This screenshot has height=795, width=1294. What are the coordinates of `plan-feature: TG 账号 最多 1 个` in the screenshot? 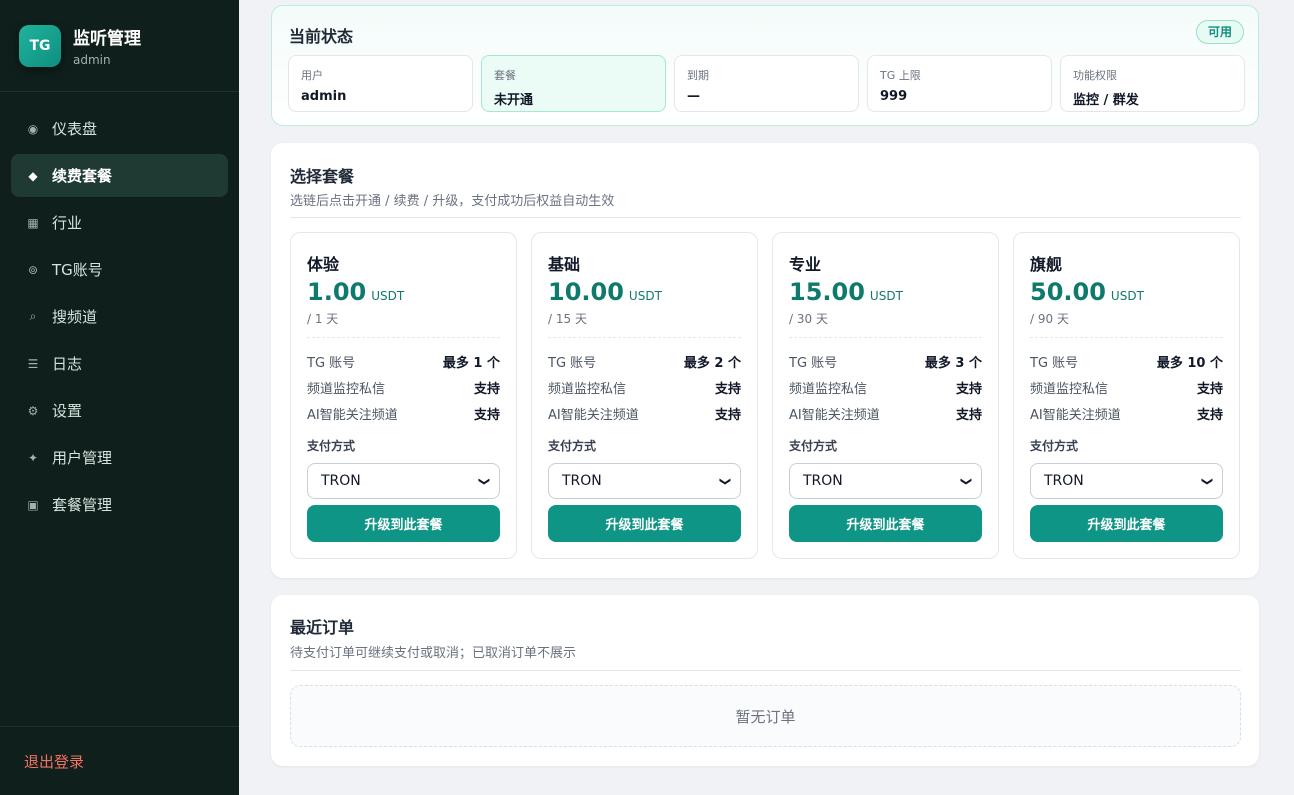 It's located at (403, 361).